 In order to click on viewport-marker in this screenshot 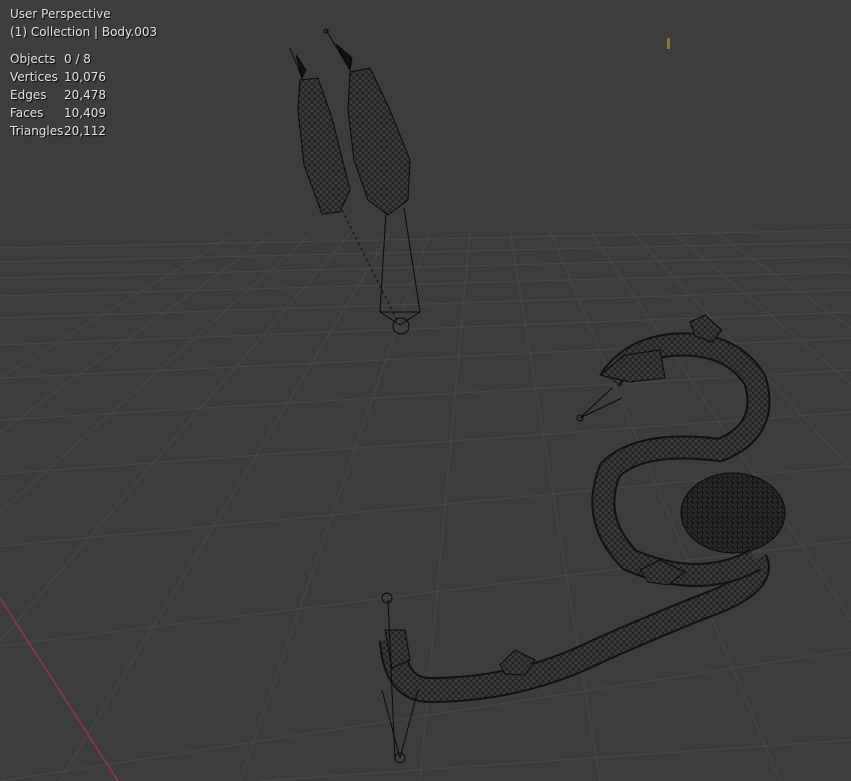, I will do `click(668, 43)`.